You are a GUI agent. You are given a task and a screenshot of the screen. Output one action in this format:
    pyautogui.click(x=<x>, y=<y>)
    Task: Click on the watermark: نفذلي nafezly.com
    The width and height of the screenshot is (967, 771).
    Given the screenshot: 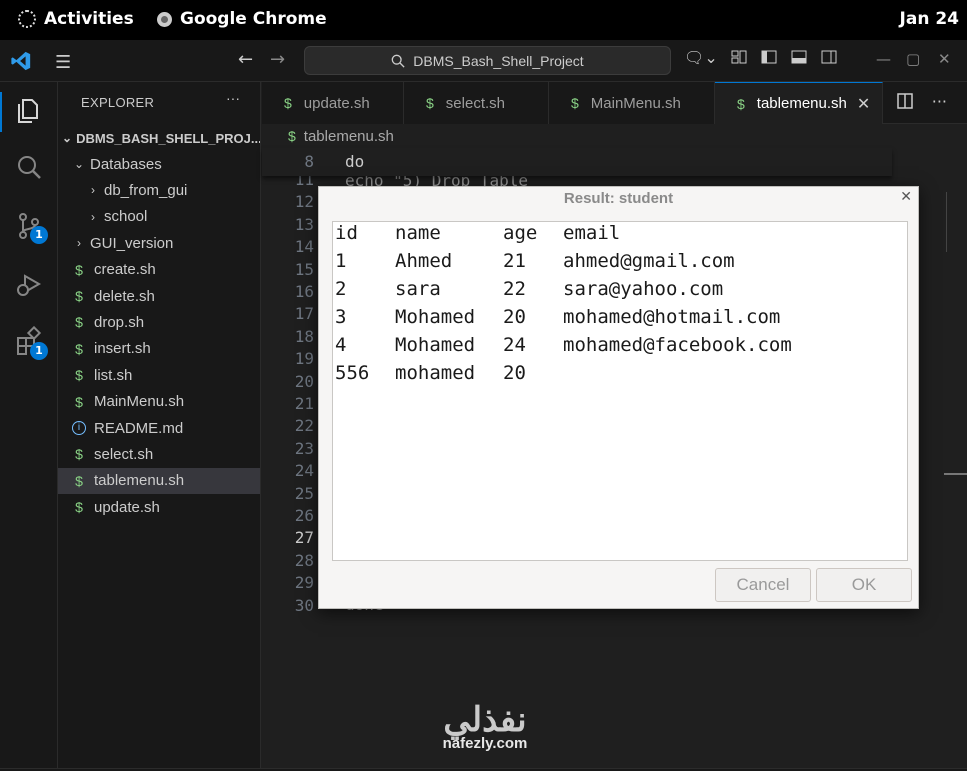 What is the action you would take?
    pyautogui.click(x=485, y=727)
    